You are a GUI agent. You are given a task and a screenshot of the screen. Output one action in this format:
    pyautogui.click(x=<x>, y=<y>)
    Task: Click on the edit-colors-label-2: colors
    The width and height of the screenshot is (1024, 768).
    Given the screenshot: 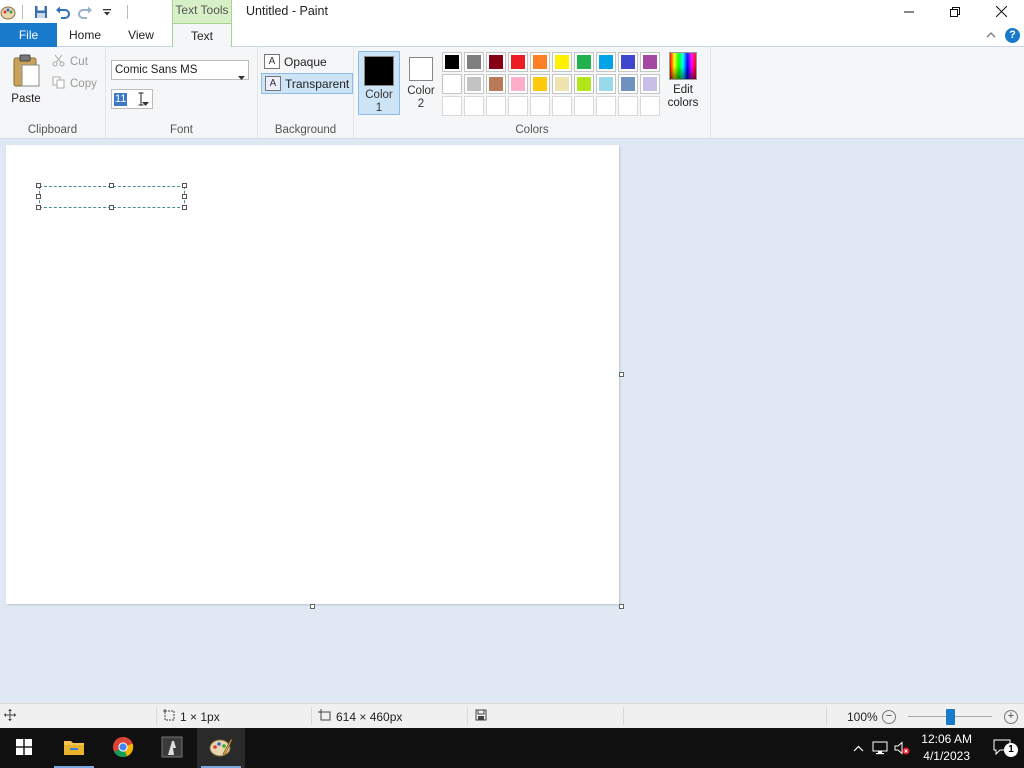 What is the action you would take?
    pyautogui.click(x=683, y=103)
    